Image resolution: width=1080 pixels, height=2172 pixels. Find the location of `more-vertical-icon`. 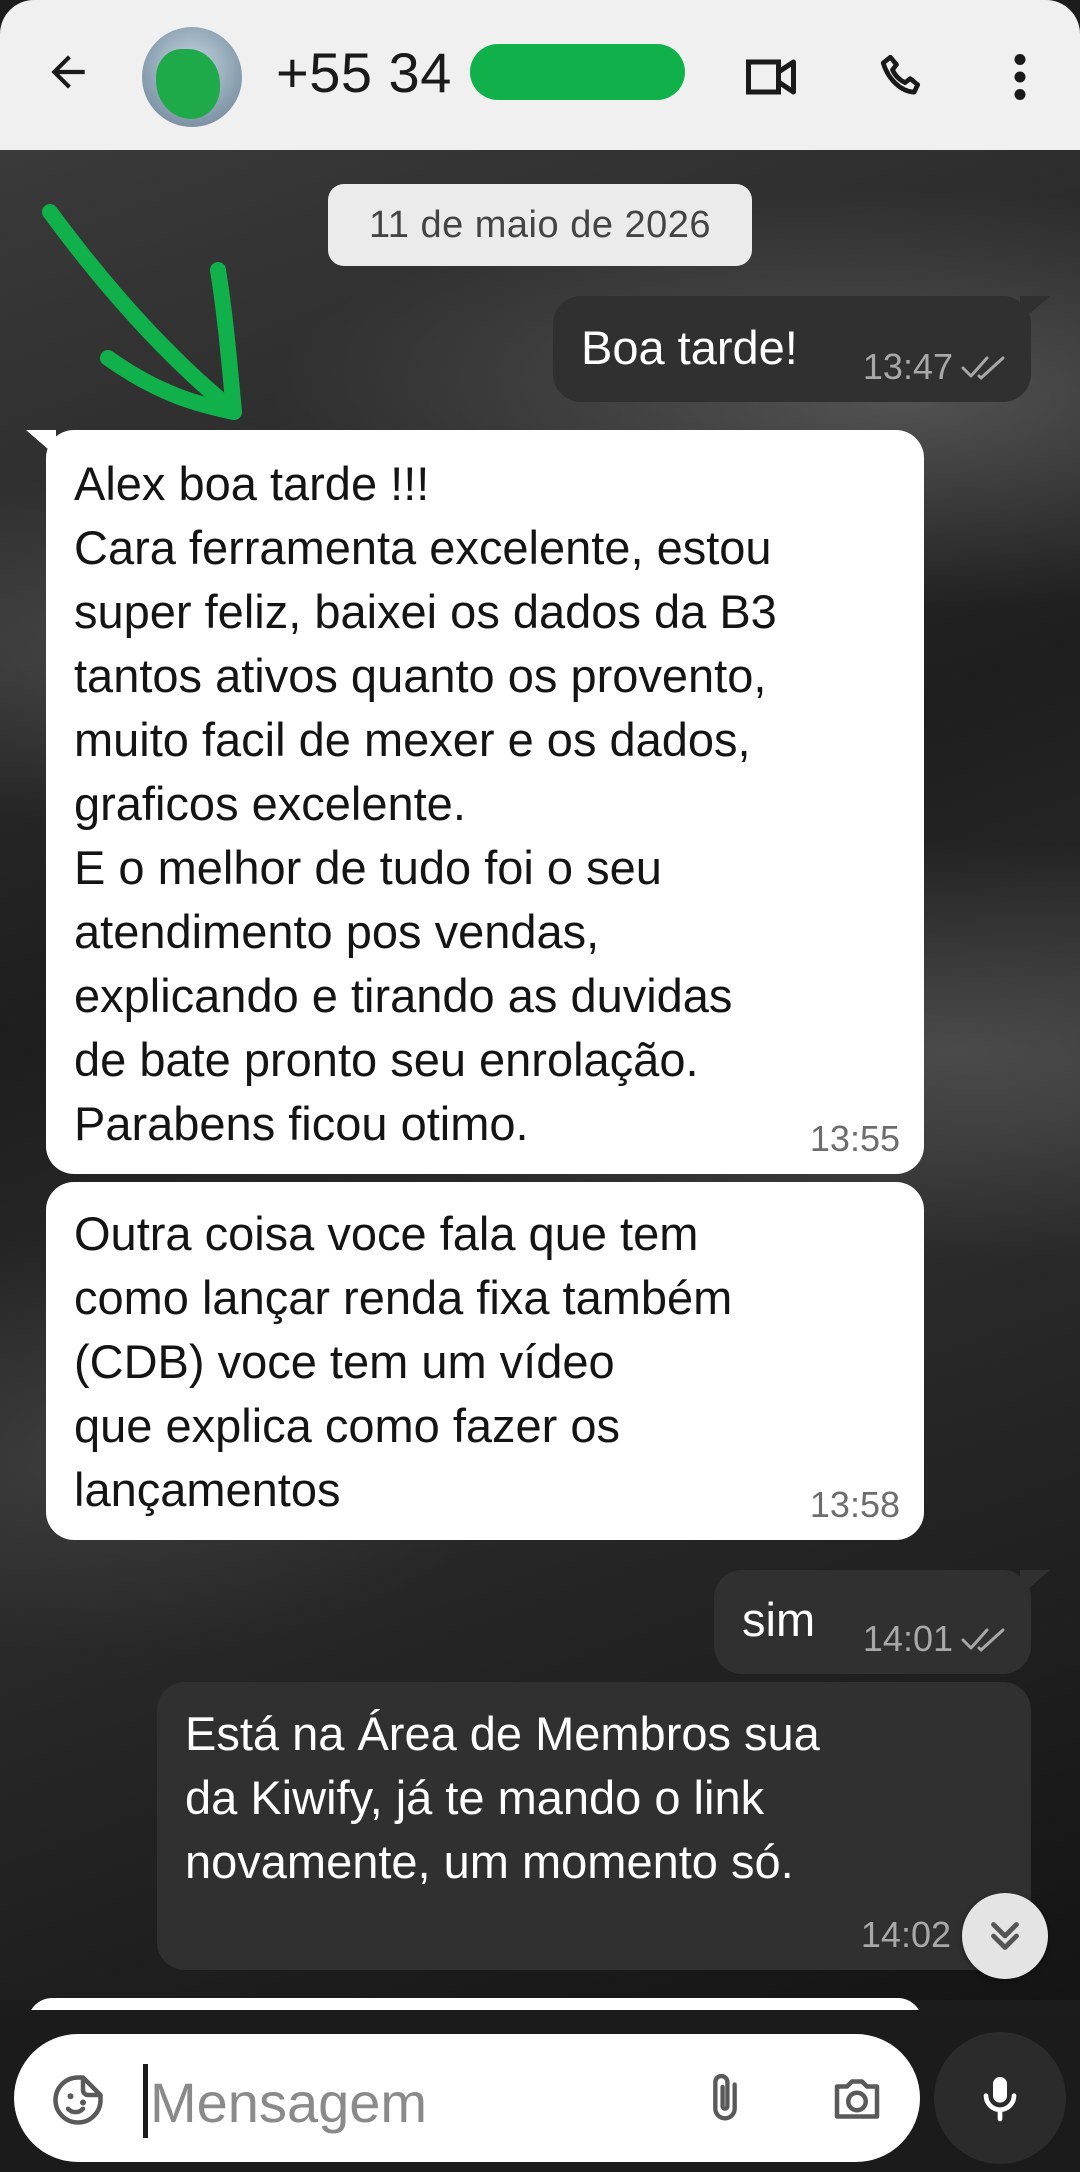

more-vertical-icon is located at coordinates (1020, 77).